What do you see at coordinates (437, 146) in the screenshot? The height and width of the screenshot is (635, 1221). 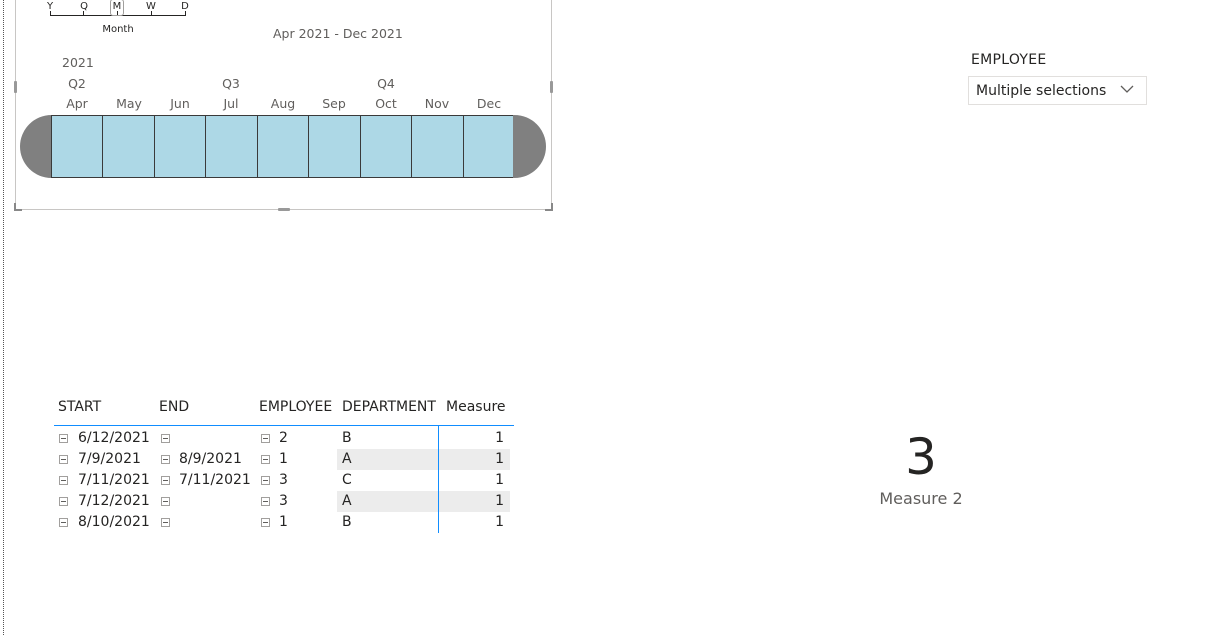 I see `timeline-cell-nov` at bounding box center [437, 146].